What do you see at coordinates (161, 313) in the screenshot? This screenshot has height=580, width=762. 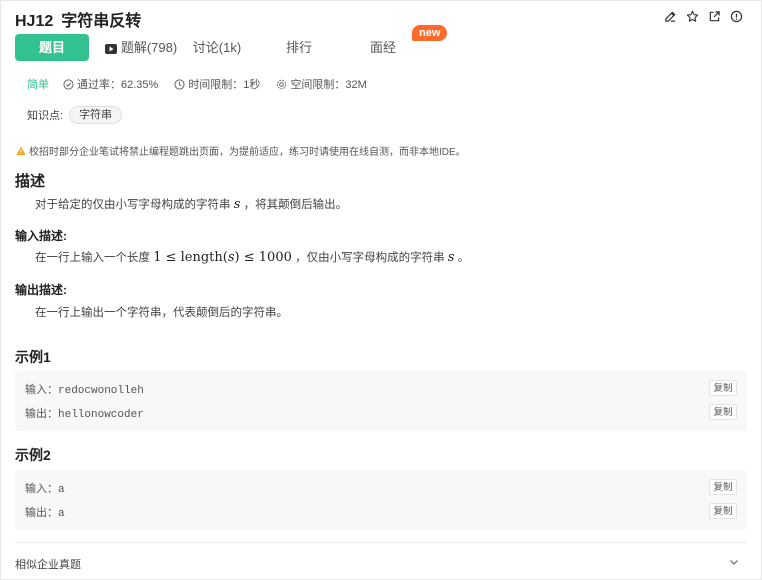 I see `output-desc-text: 在一行上输出一个字符串，代表颠倒后的字符串。` at bounding box center [161, 313].